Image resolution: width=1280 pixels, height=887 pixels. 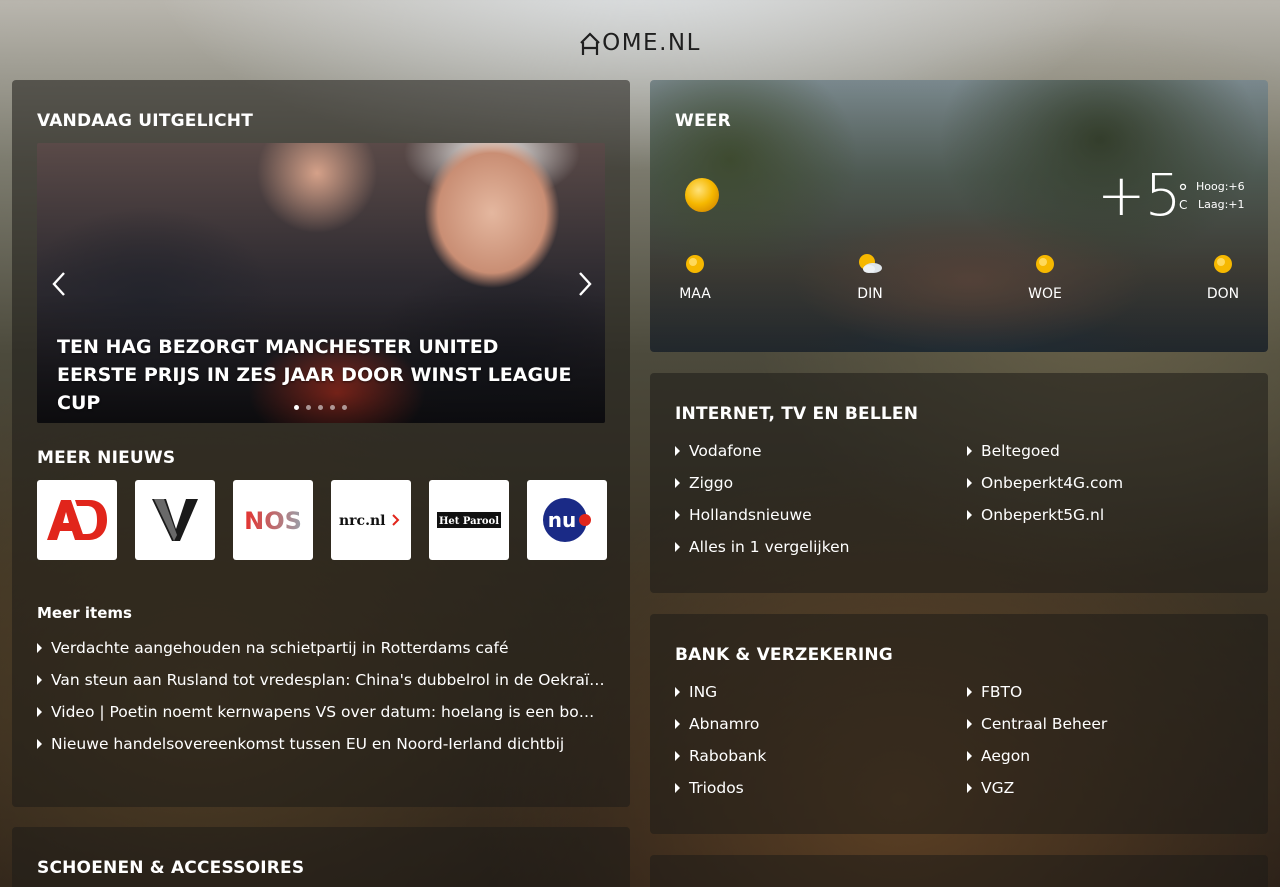 I want to click on link-item: FBTO, so click(x=1037, y=692).